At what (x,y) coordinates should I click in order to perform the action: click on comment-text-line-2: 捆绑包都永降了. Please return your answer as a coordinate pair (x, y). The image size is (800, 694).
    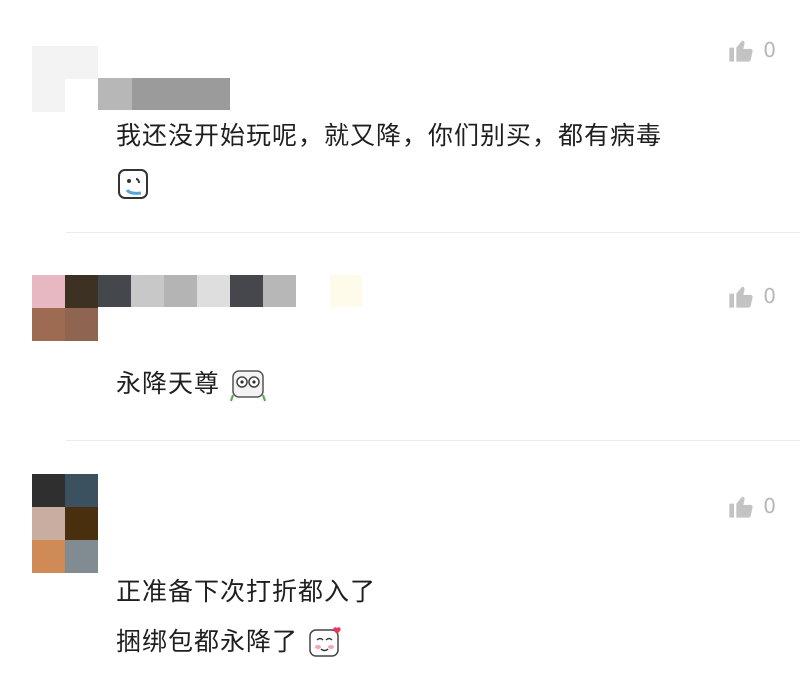
    Looking at the image, I should click on (229, 642).